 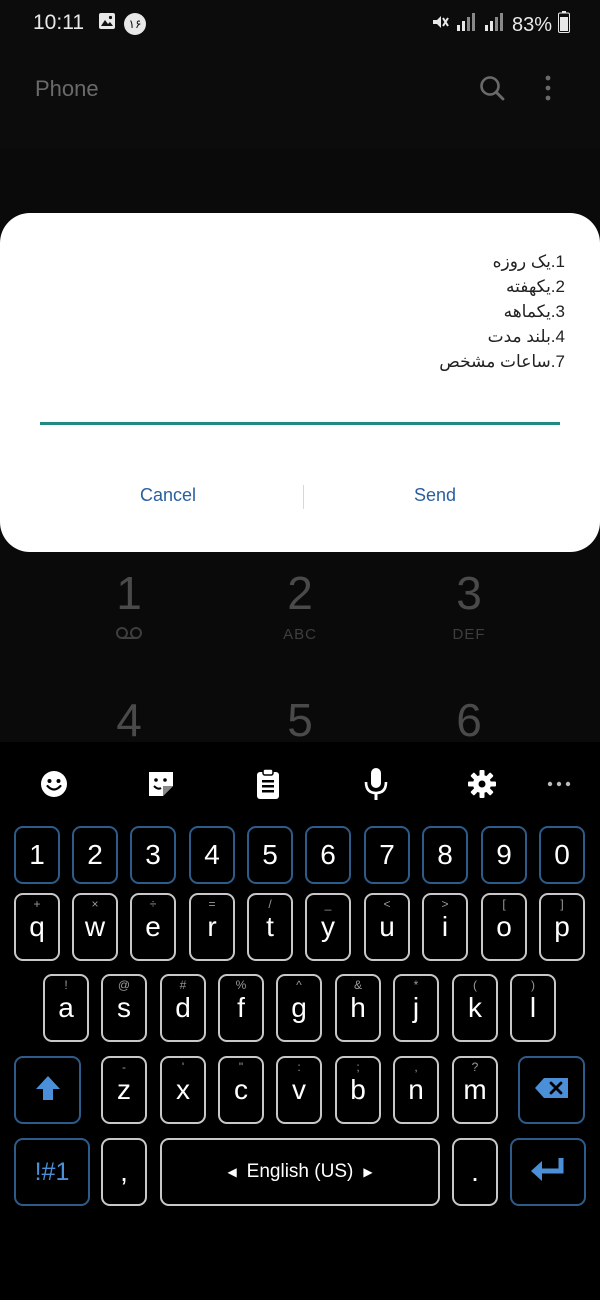 What do you see at coordinates (300, 405) in the screenshot?
I see `reply-input` at bounding box center [300, 405].